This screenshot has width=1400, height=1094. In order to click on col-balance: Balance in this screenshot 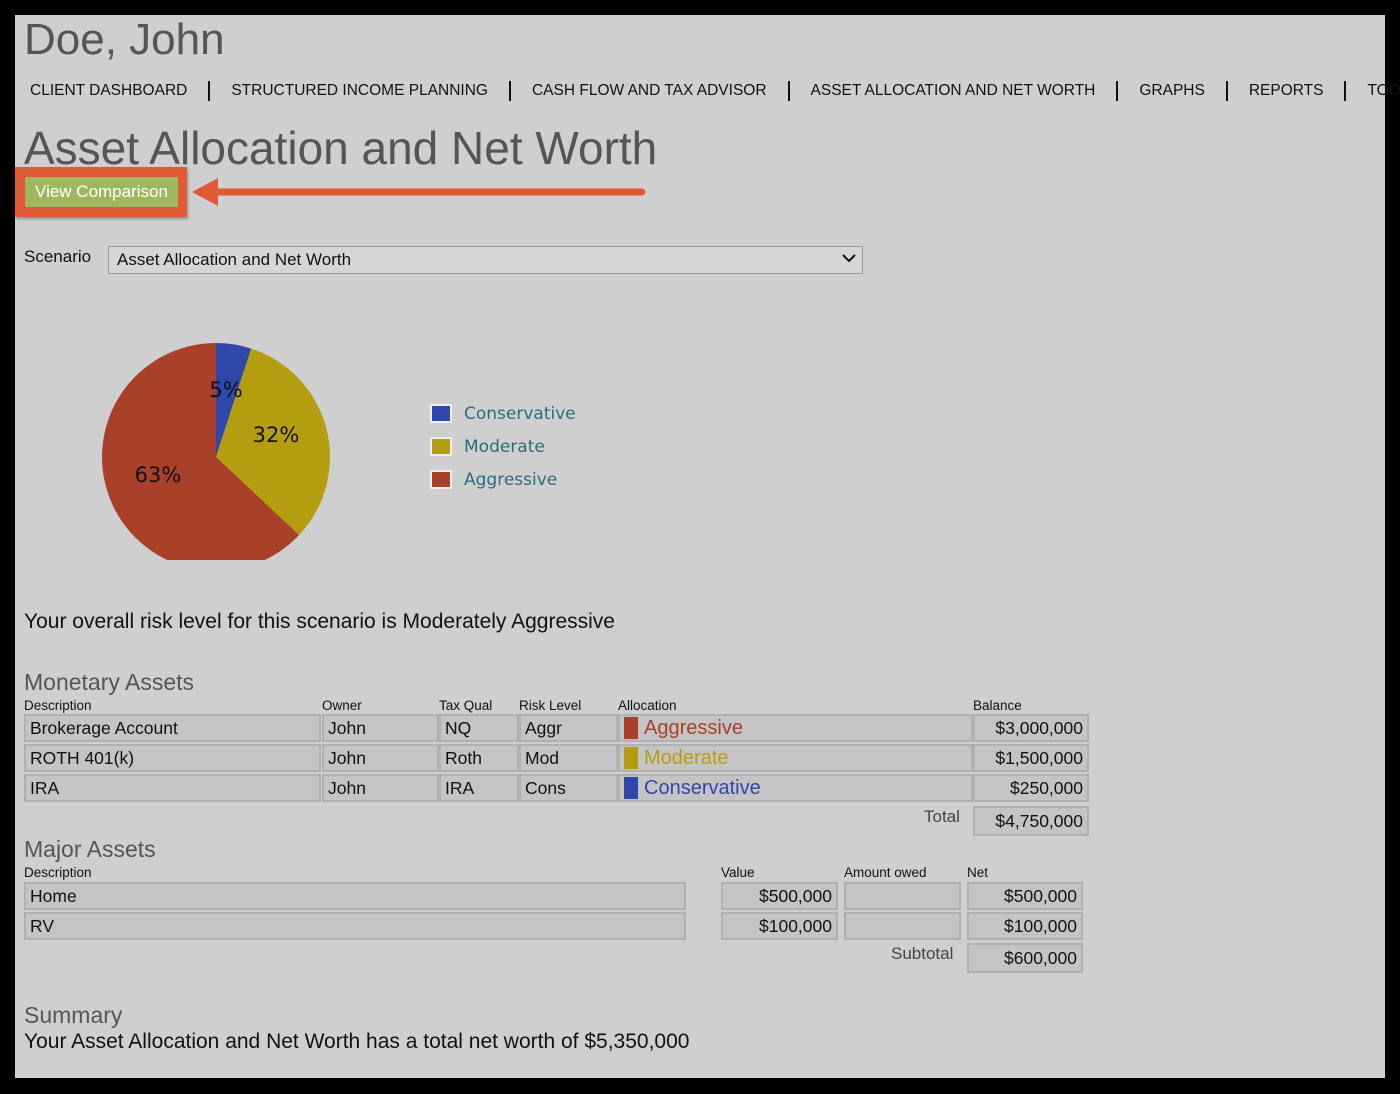, I will do `click(997, 705)`.